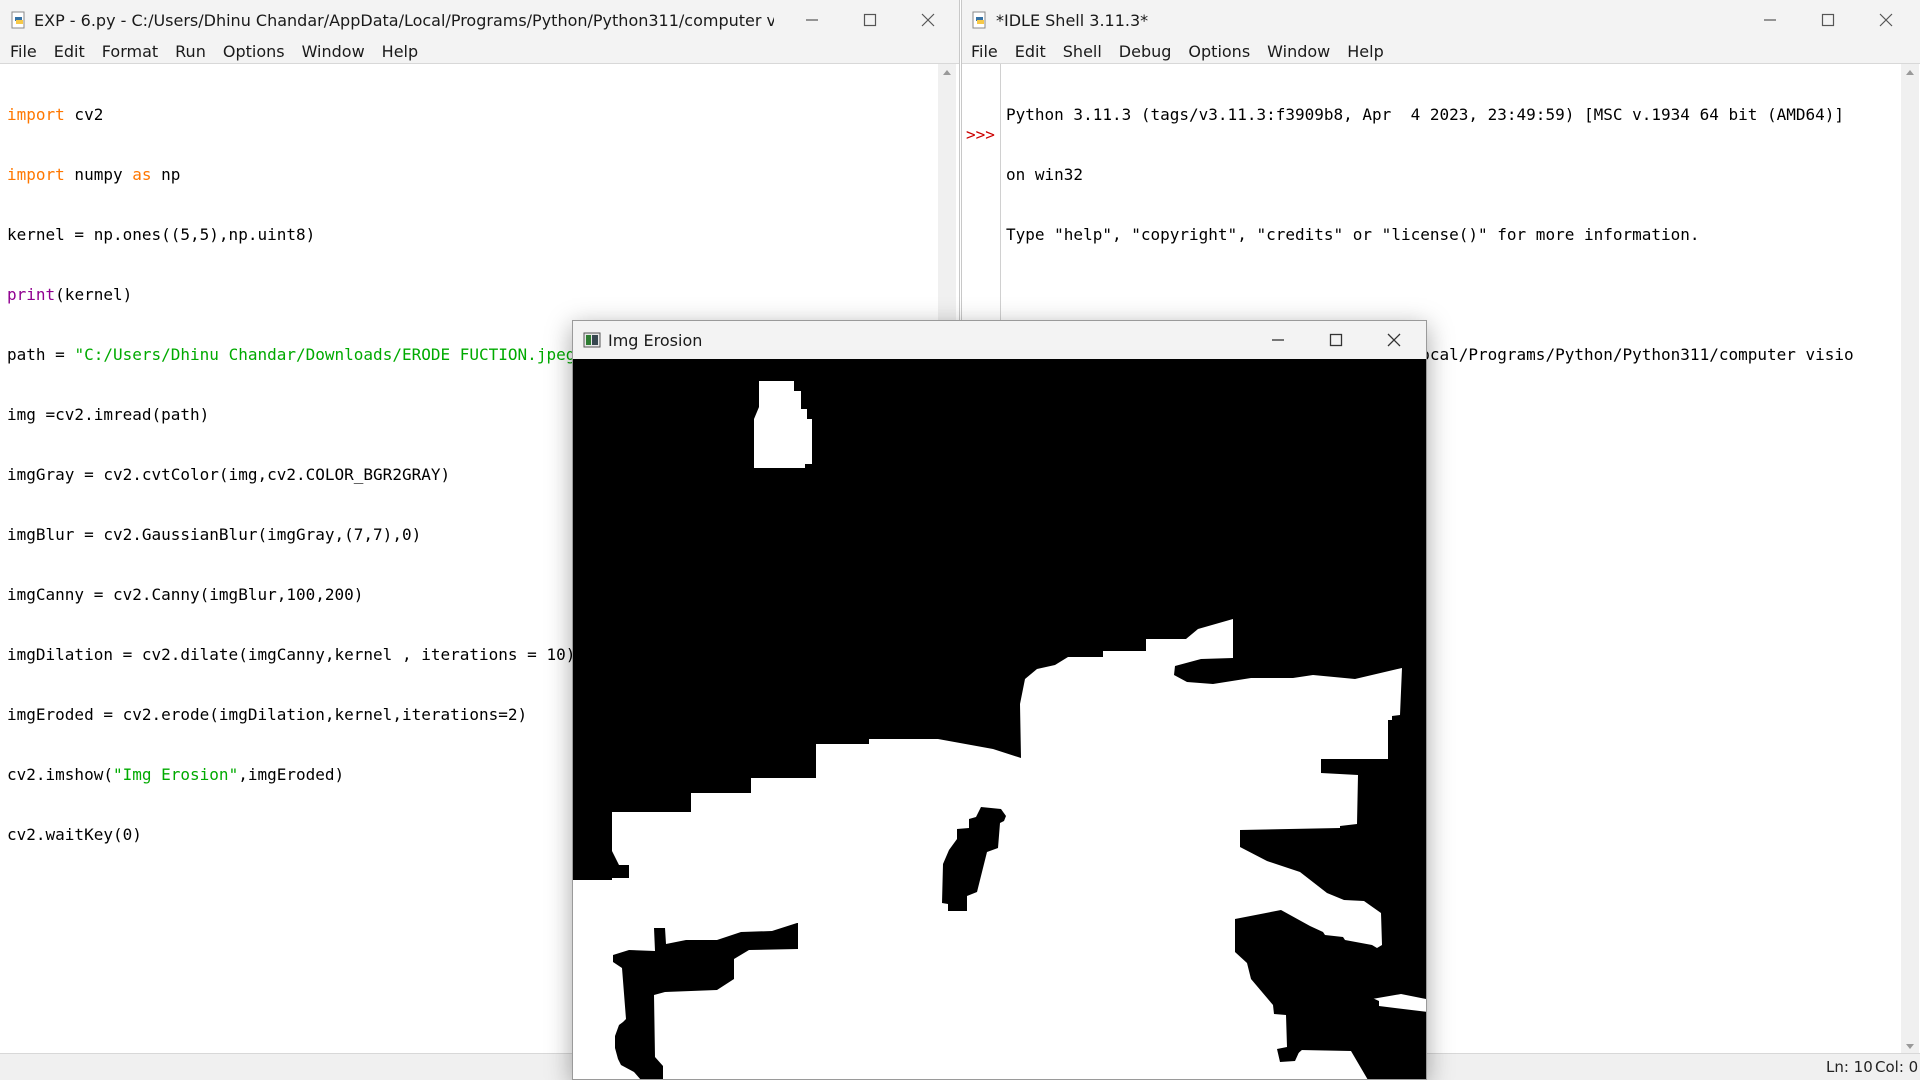  What do you see at coordinates (190, 51) in the screenshot?
I see `menu-run: Run` at bounding box center [190, 51].